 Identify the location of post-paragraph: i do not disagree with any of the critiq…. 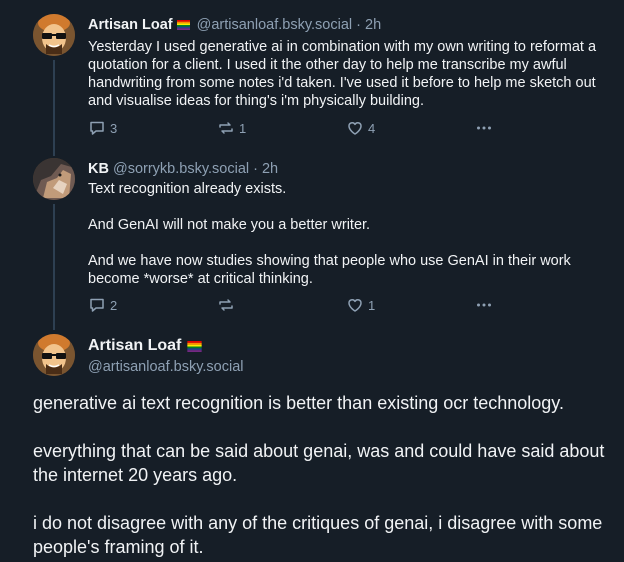
(318, 535).